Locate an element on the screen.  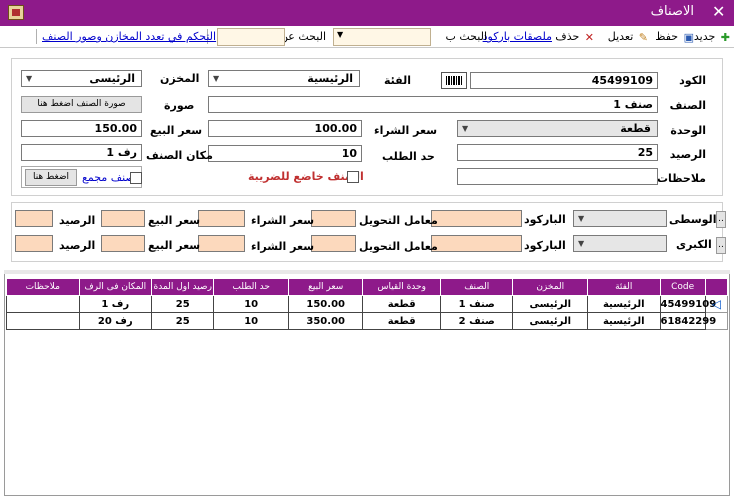
cell-code: 45499109 is located at coordinates (687, 304).